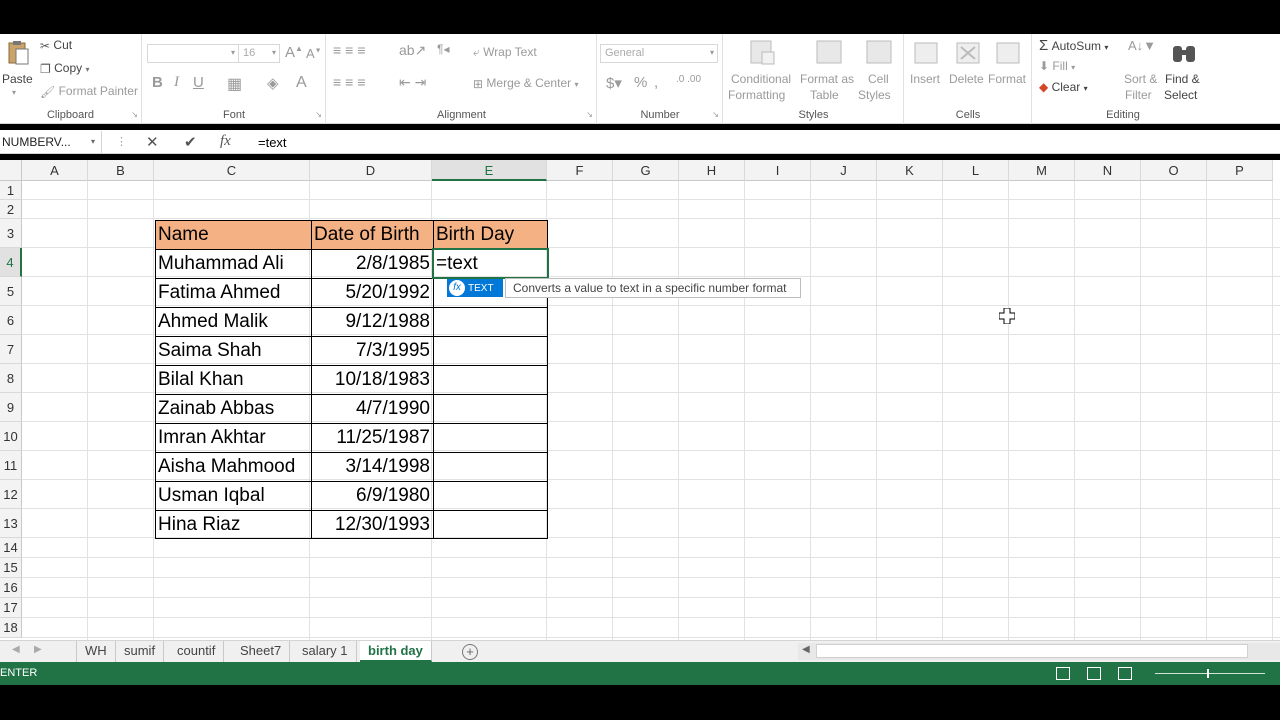  Describe the element at coordinates (646, 170) in the screenshot. I see `column-header-g: G` at that location.